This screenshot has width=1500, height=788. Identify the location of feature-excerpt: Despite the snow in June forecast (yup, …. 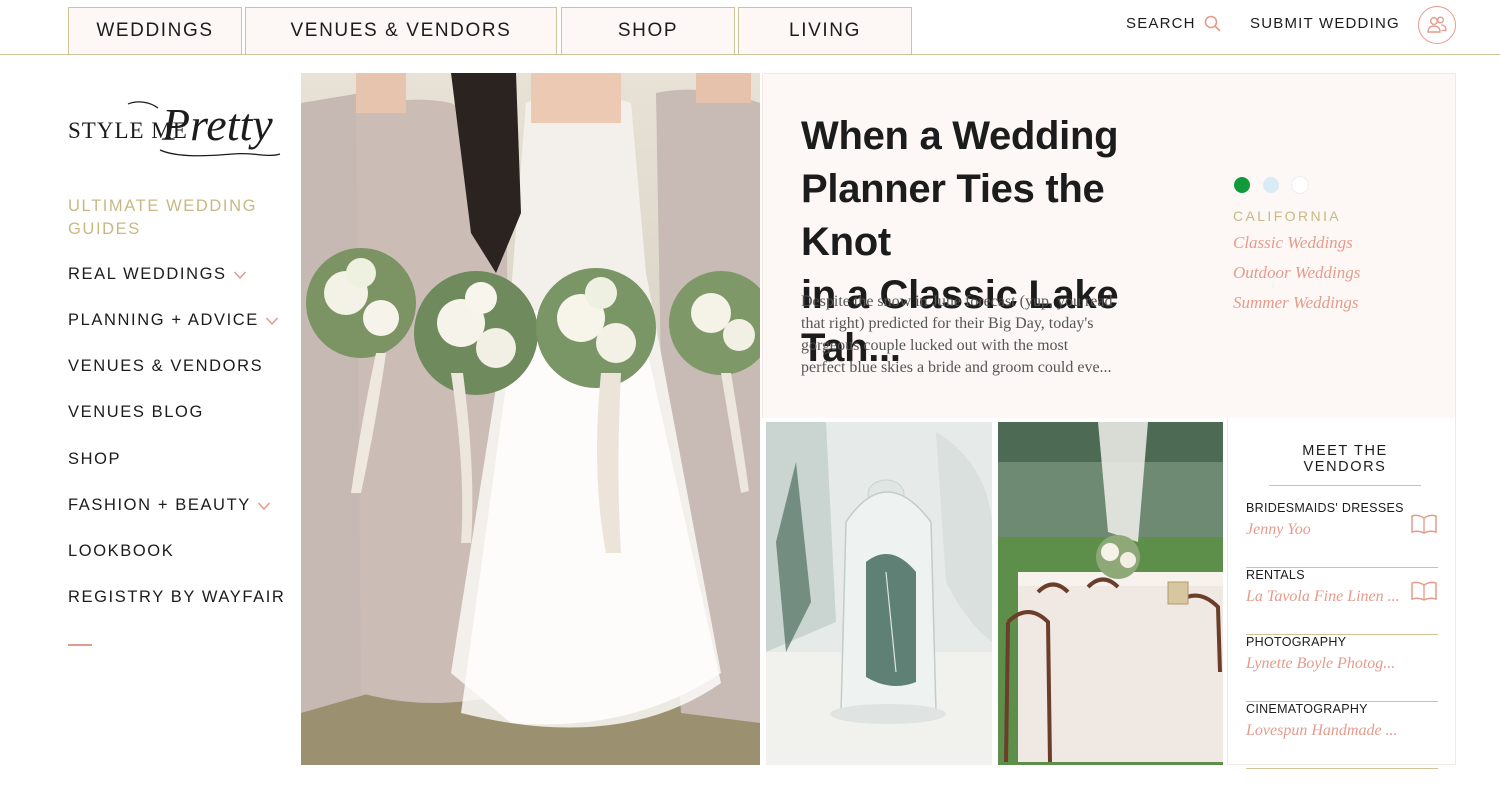
(991, 335).